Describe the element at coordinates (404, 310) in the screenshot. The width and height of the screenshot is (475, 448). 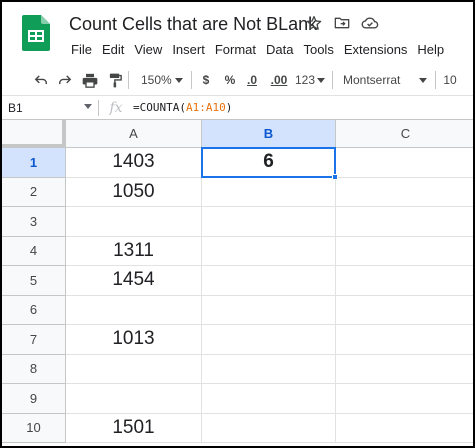
I see `cell-c6` at that location.